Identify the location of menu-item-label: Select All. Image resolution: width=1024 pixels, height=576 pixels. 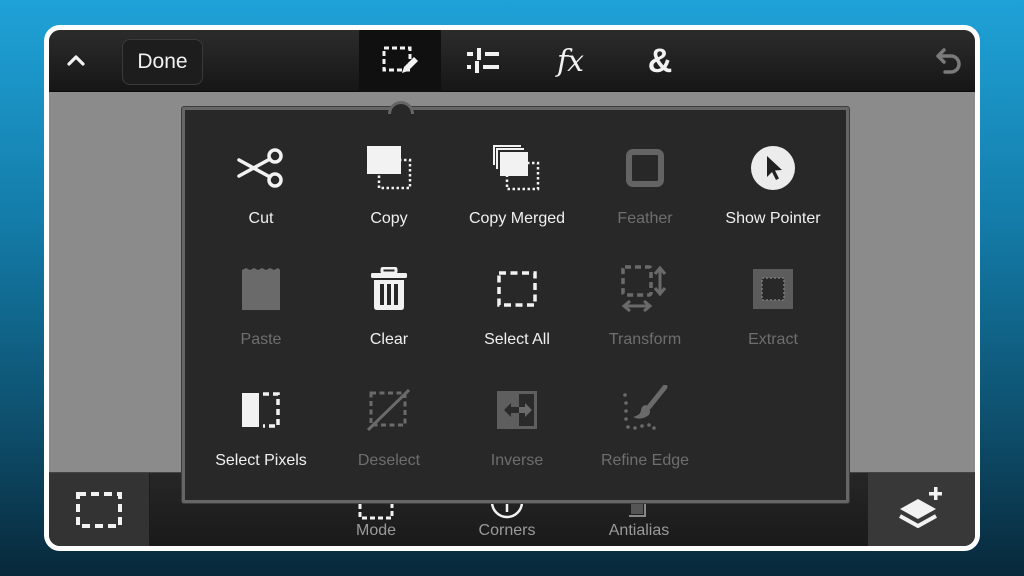
(517, 339).